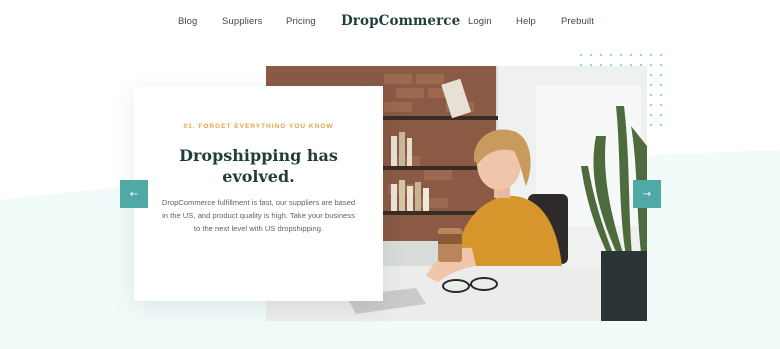  Describe the element at coordinates (258, 166) in the screenshot. I see `hero-headline: Dropshipping has evolved.` at that location.